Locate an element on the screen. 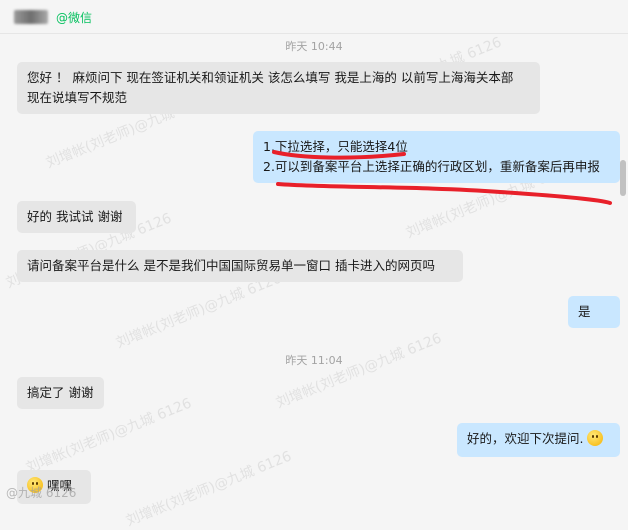 The image size is (628, 530). message-bubble-incoming: 搞定了 谢谢 is located at coordinates (60, 393).